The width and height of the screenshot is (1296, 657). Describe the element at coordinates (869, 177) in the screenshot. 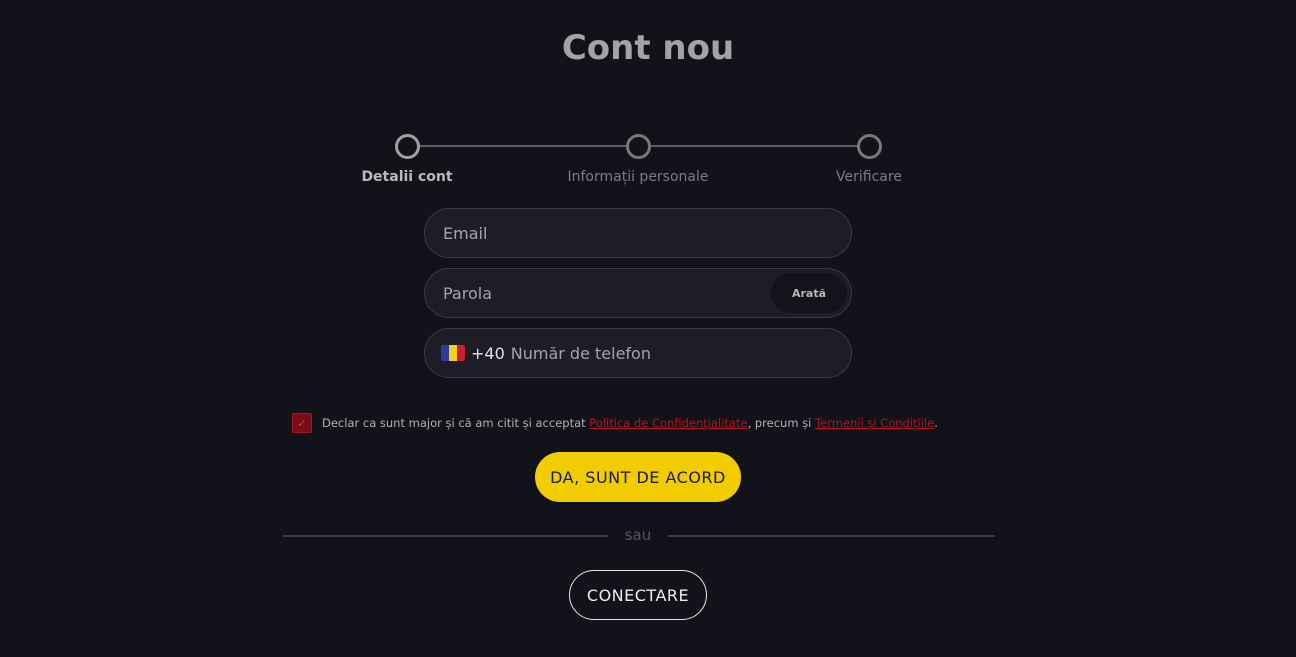

I see `step-3-label: Verificare` at that location.